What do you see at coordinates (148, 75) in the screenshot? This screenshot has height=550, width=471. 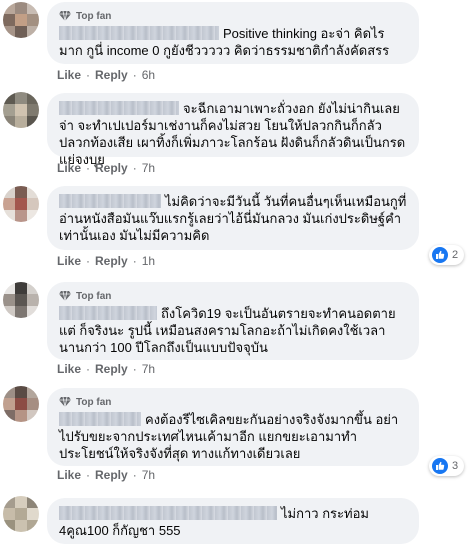 I see `comment-timestamp: 6h` at bounding box center [148, 75].